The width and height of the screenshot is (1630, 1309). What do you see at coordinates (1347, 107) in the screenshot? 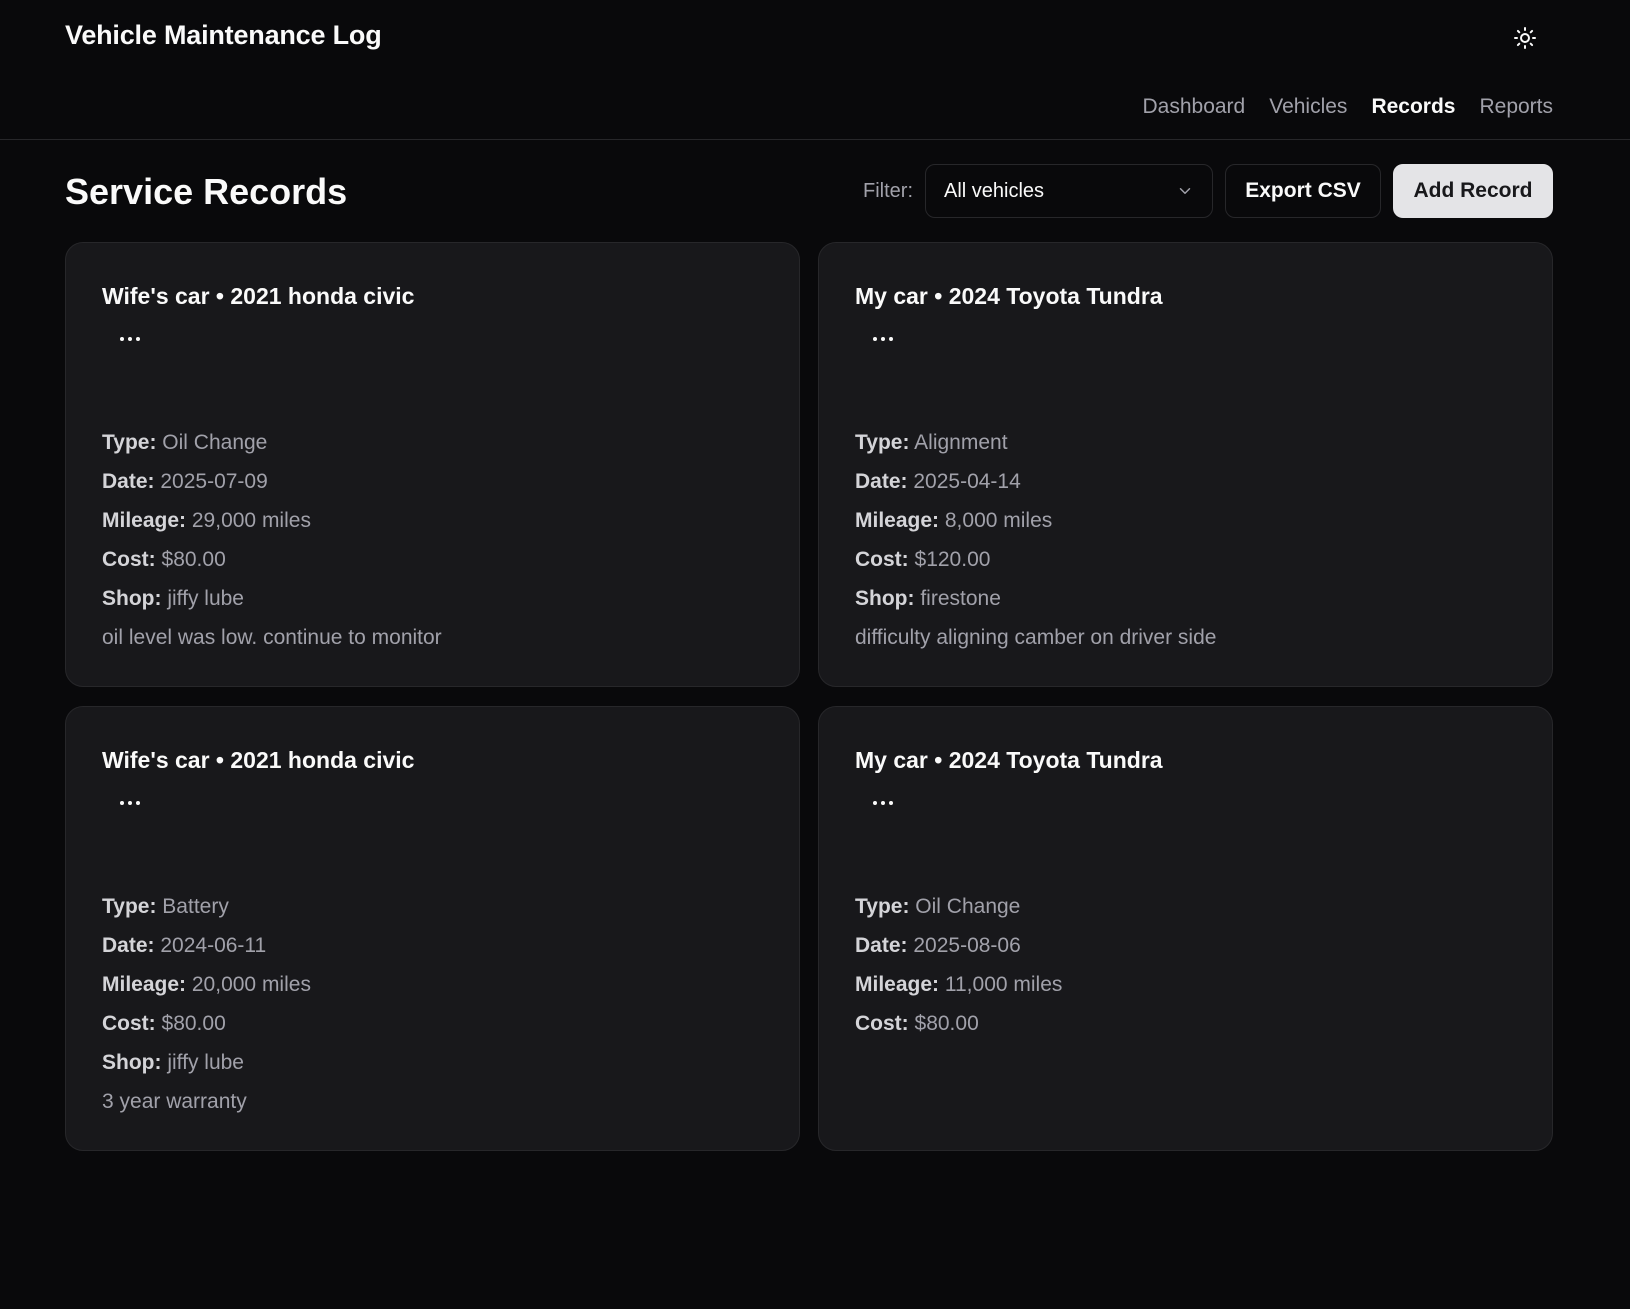
I see `main-nav: Dashboard Vehicles Records Reports` at bounding box center [1347, 107].